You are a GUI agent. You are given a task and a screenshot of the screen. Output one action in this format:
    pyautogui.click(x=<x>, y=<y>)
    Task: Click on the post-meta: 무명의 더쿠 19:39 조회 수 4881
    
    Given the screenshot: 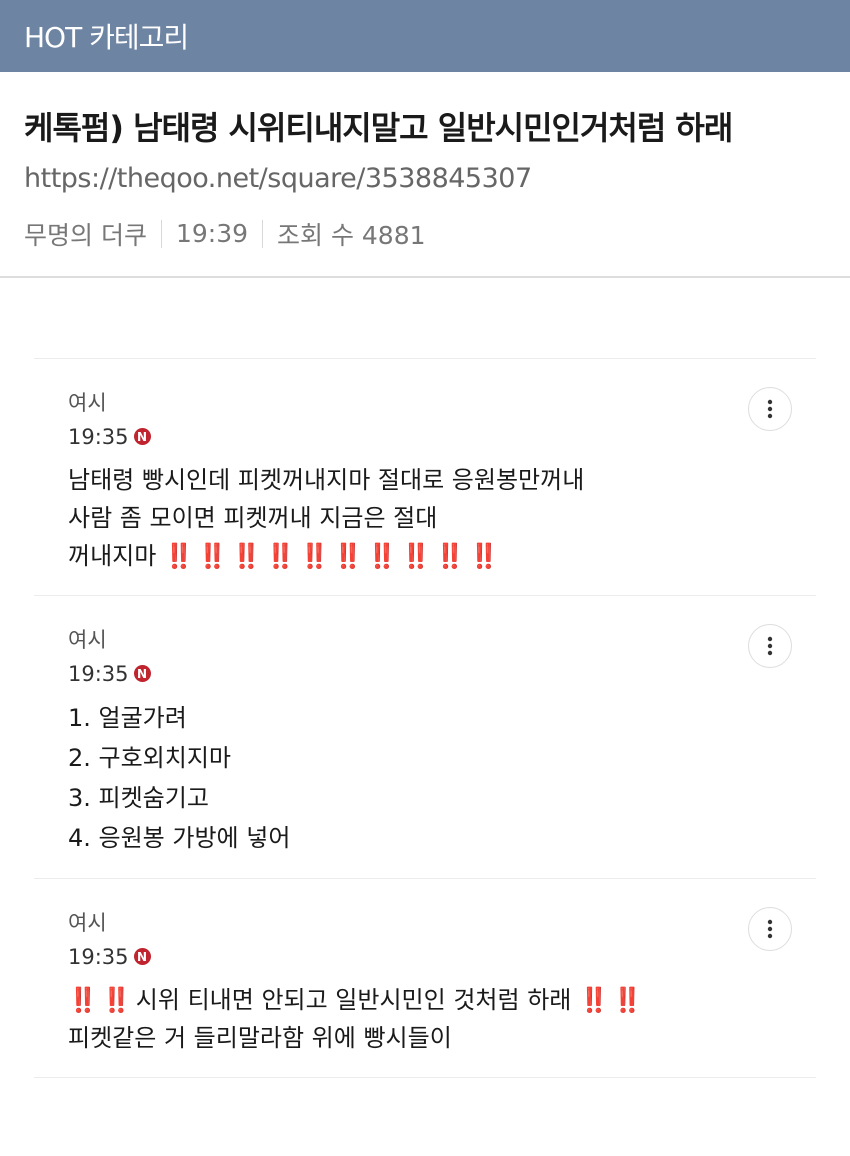 What is the action you would take?
    pyautogui.click(x=425, y=234)
    